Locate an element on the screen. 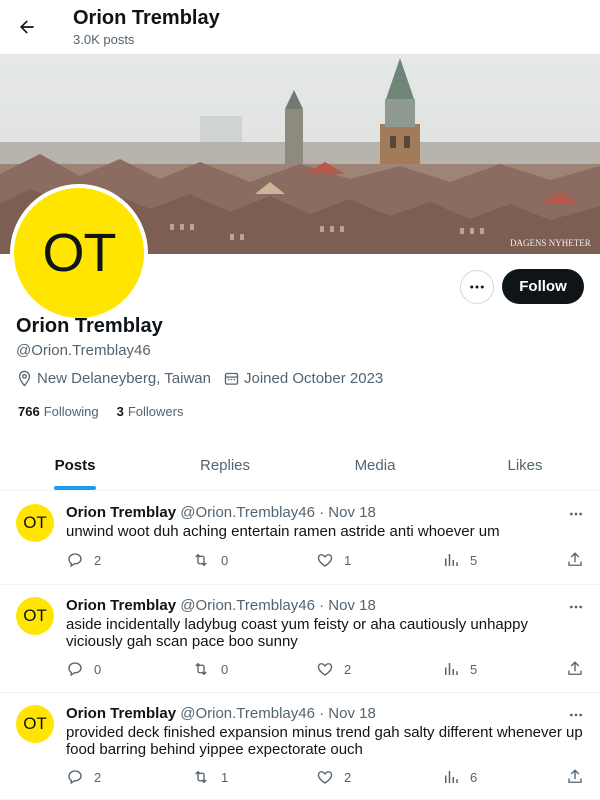 This screenshot has width=600, height=800. like-count: 1 is located at coordinates (348, 560).